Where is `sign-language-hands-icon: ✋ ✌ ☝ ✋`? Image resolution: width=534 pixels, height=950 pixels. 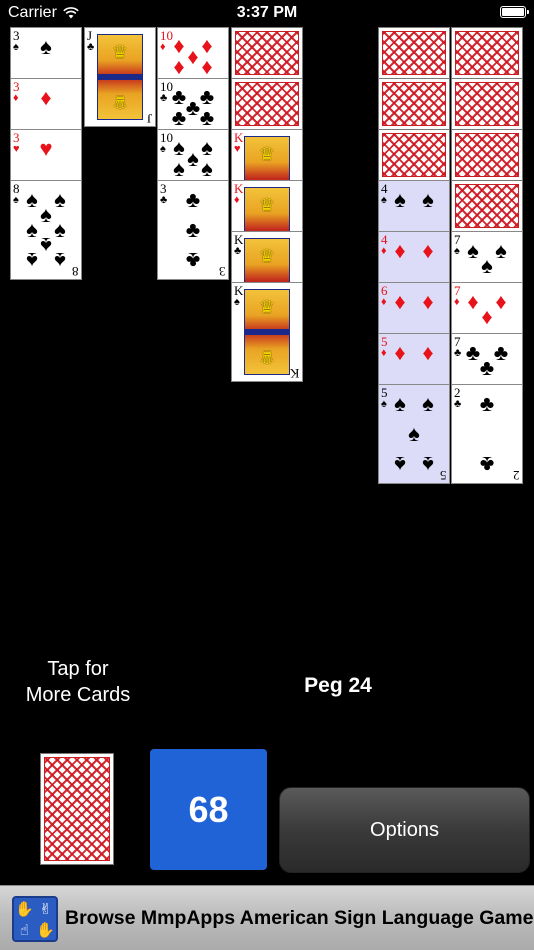 sign-language-hands-icon: ✋ ✌ ☝ ✋ is located at coordinates (35, 919).